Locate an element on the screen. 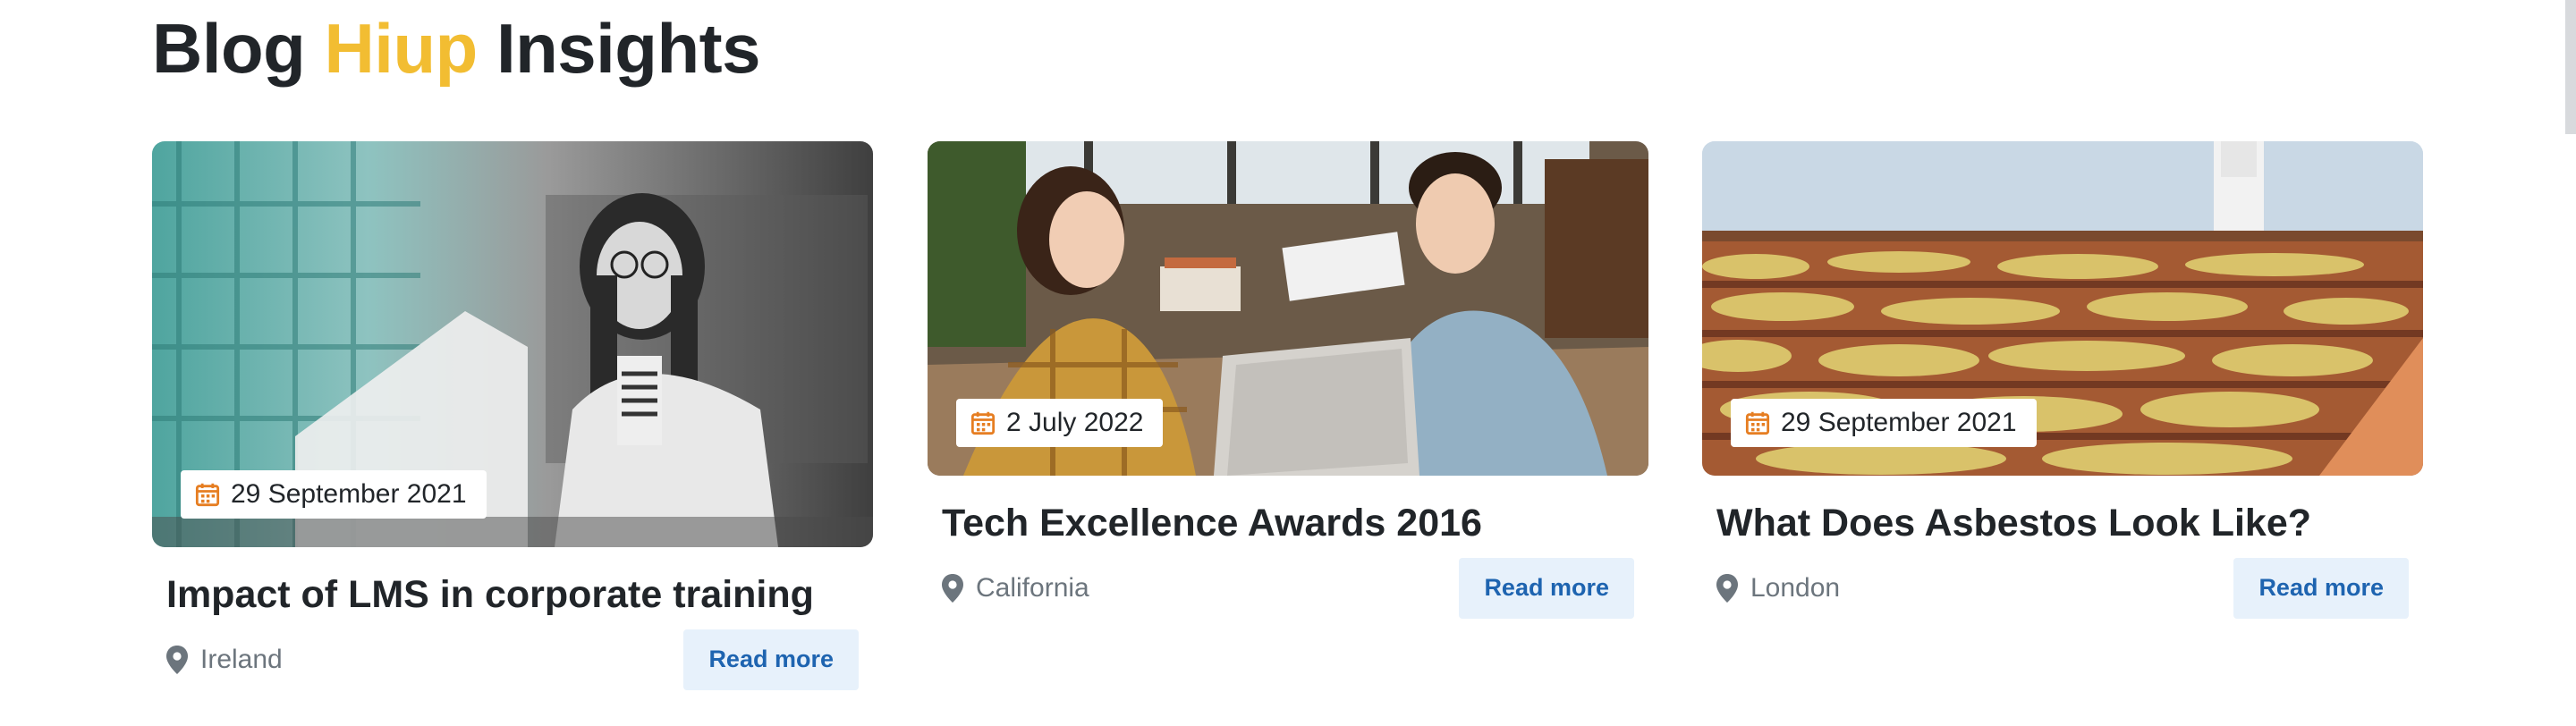 The image size is (2576, 726). scrollbar-edge is located at coordinates (2570, 67).